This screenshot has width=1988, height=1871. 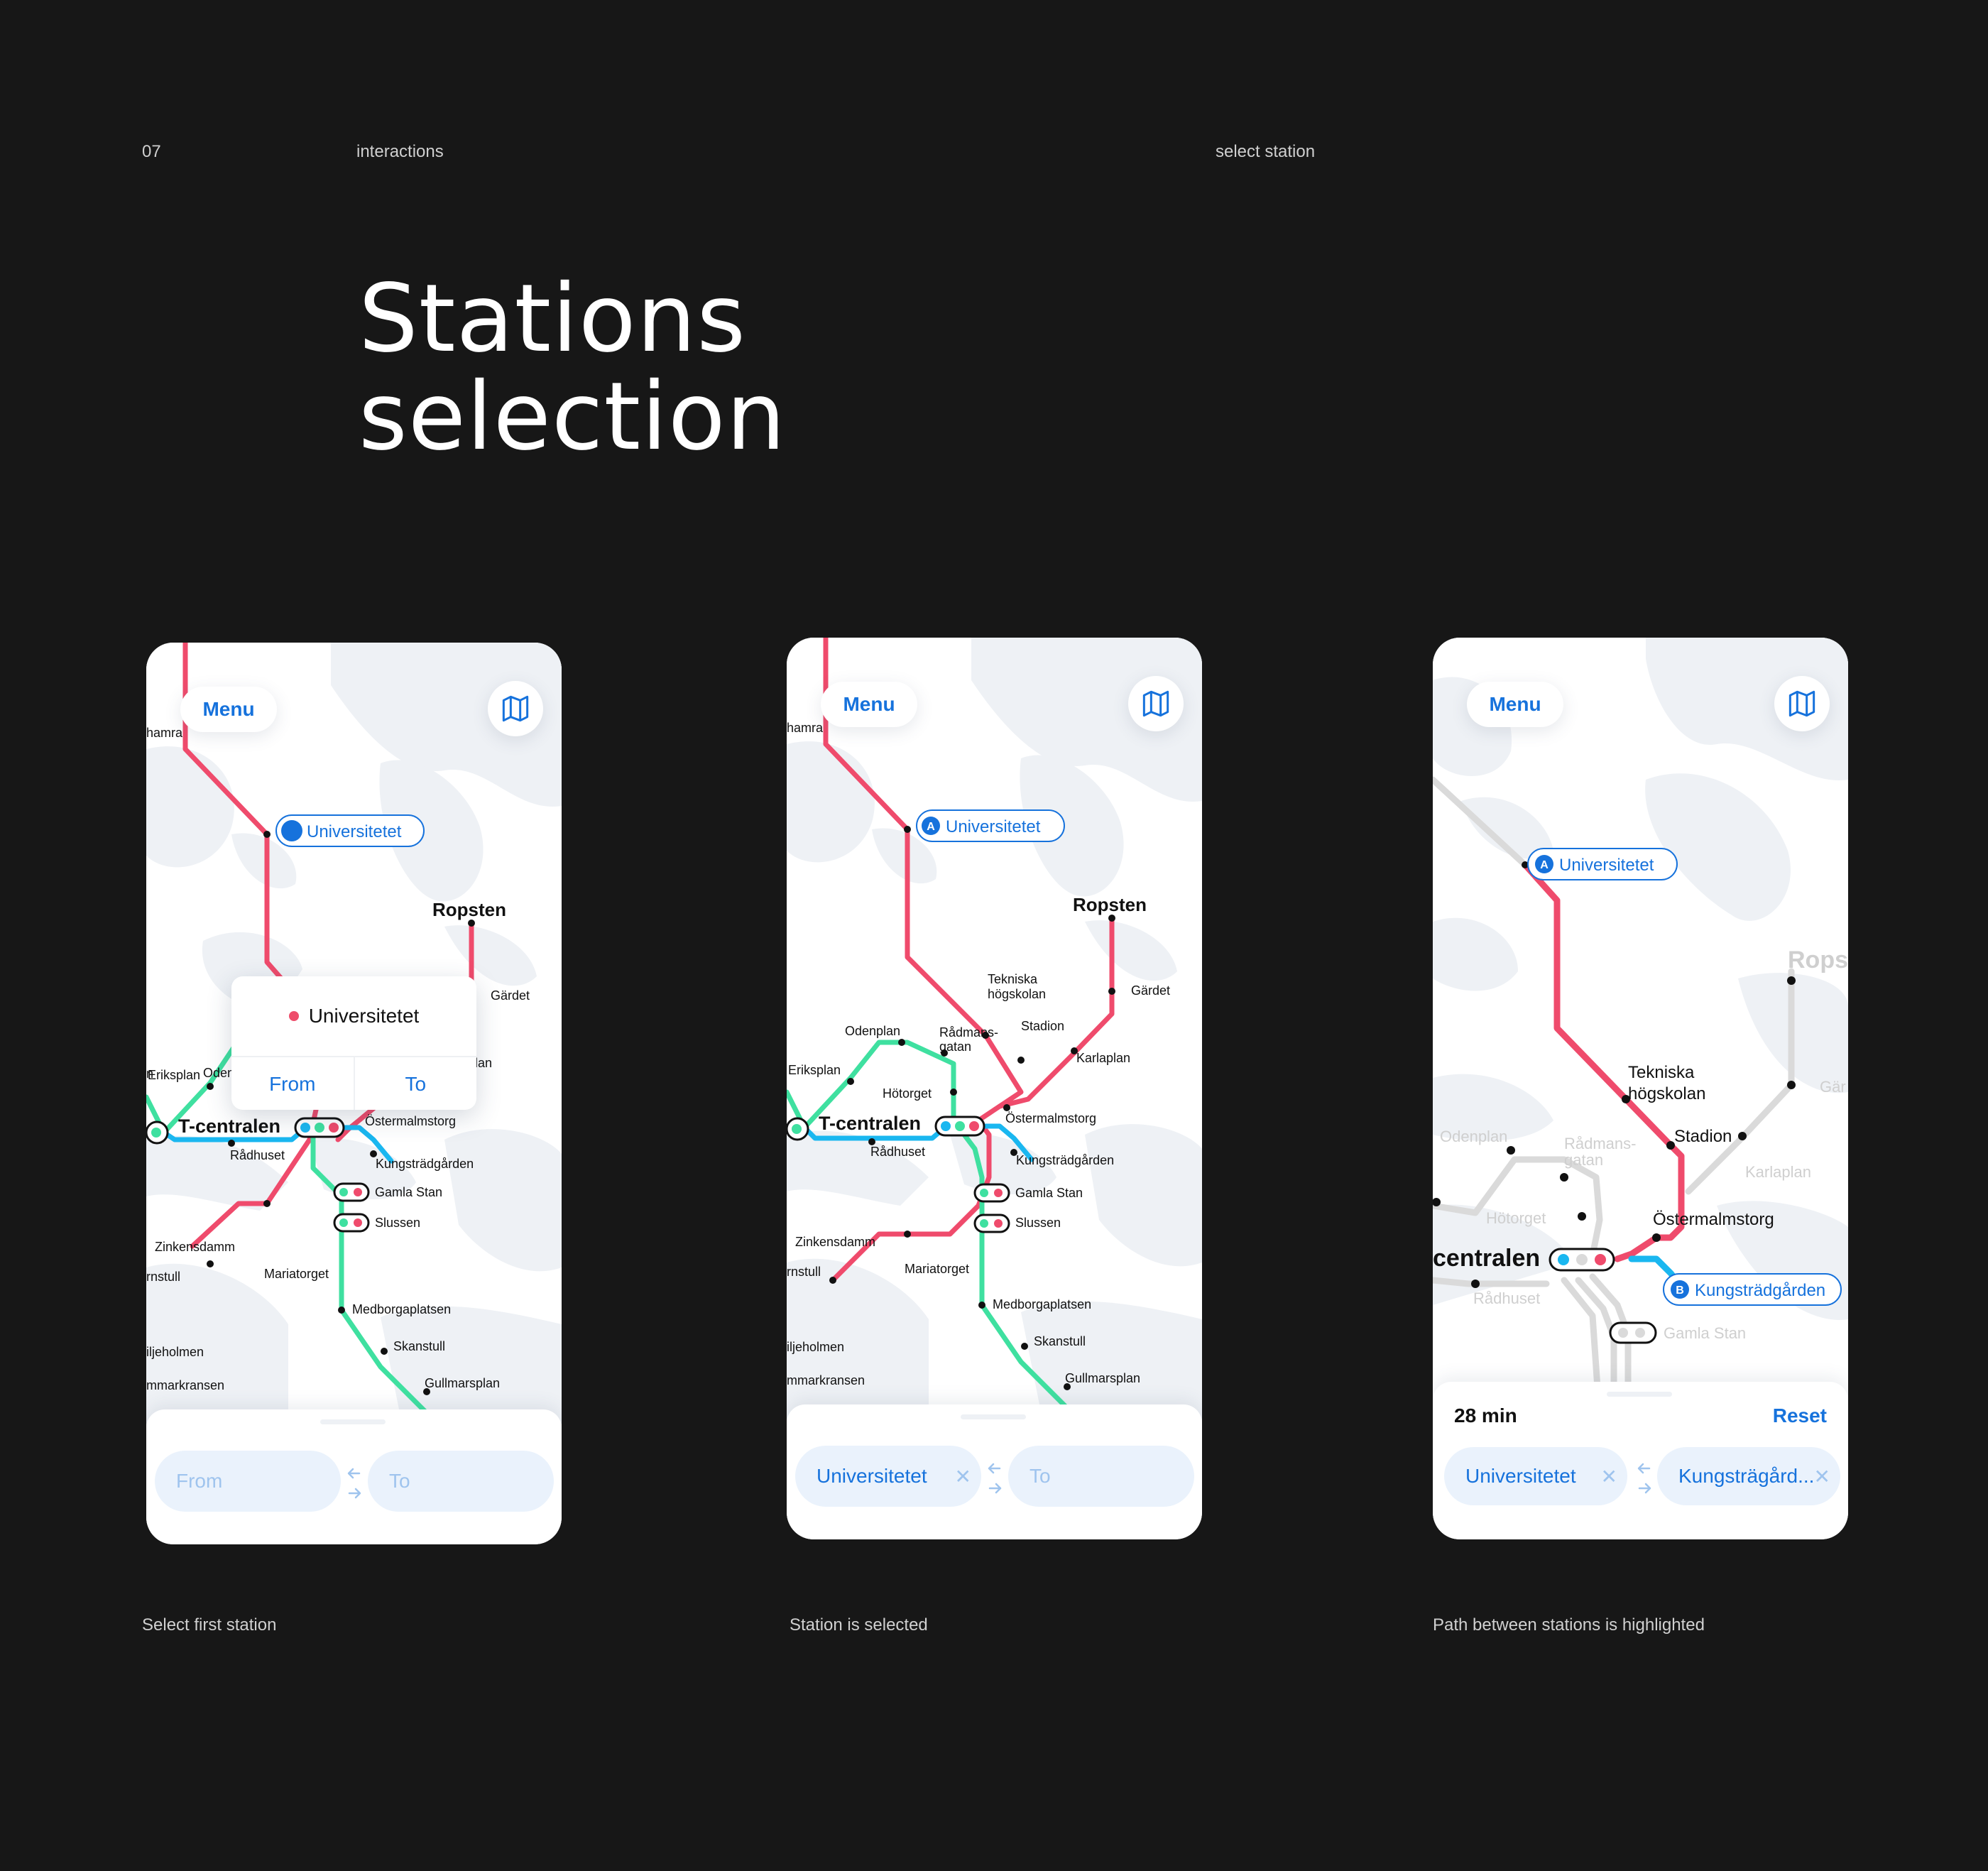 What do you see at coordinates (907, 1093) in the screenshot?
I see `label-hotorget: Hötorget` at bounding box center [907, 1093].